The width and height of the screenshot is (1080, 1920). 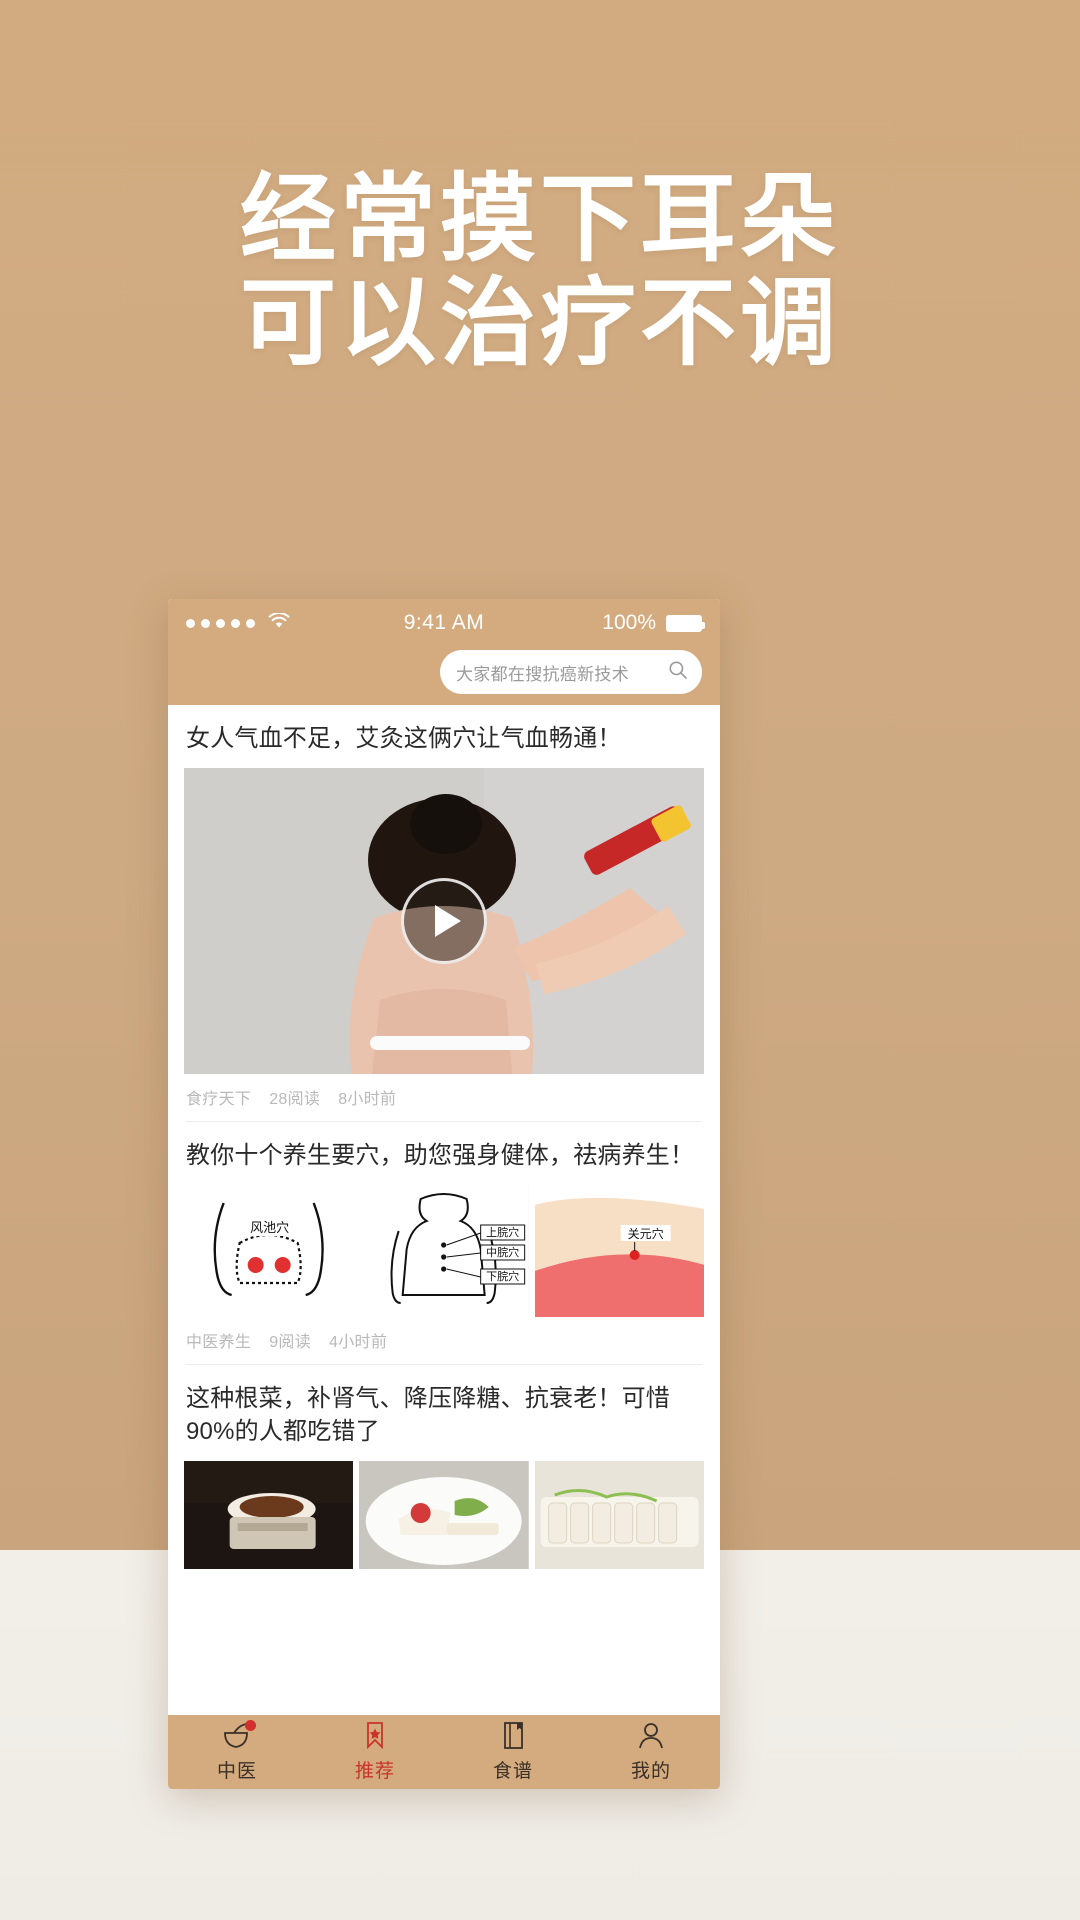 What do you see at coordinates (375, 1736) in the screenshot?
I see `bookmark-star-icon` at bounding box center [375, 1736].